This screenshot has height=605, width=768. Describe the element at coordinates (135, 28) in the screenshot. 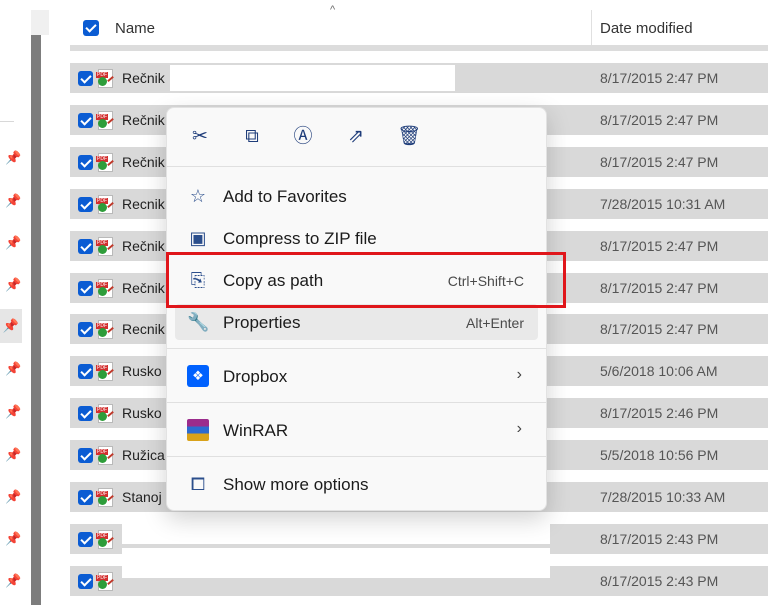

I see `column-header-name: Name` at that location.